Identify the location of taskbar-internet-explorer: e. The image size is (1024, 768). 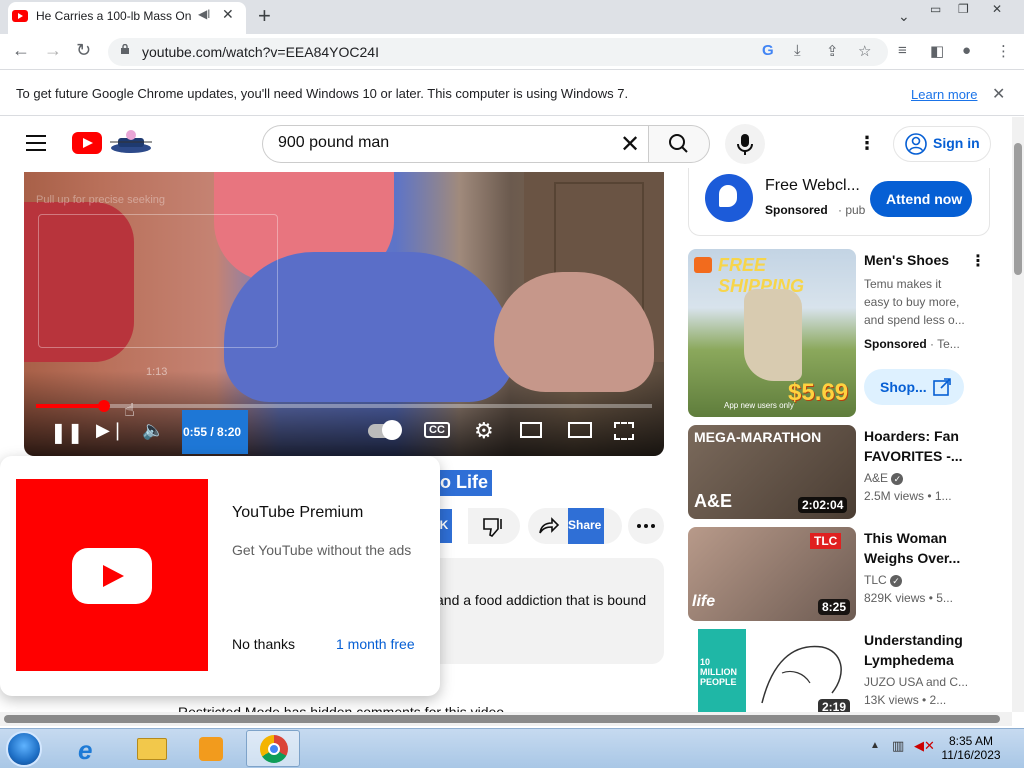
(91, 748).